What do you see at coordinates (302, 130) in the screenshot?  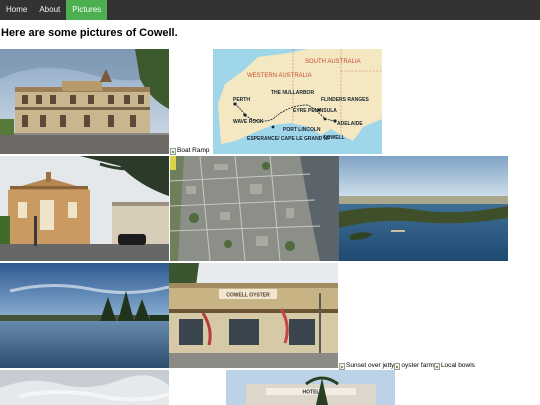 I see `map-label-port-lincoln: PORT LINCOLN` at bounding box center [302, 130].